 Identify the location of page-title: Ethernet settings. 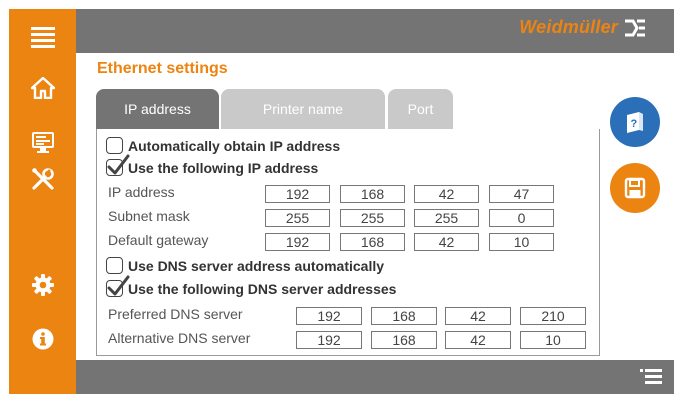
(162, 68).